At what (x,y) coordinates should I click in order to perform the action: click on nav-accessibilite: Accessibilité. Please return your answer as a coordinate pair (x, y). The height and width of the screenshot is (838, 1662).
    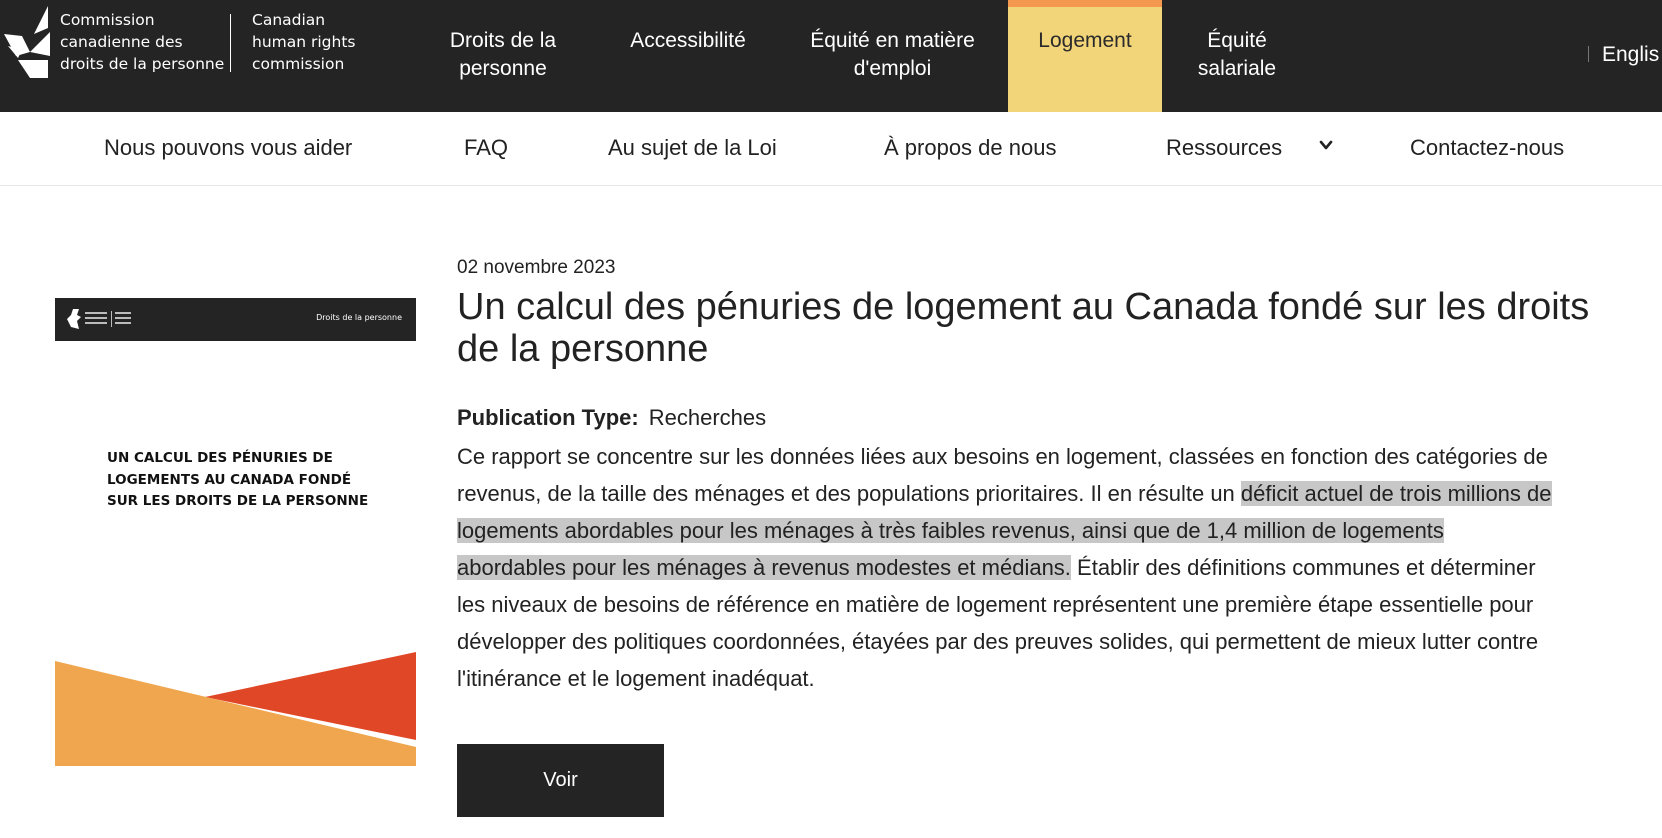
    Looking at the image, I should click on (688, 56).